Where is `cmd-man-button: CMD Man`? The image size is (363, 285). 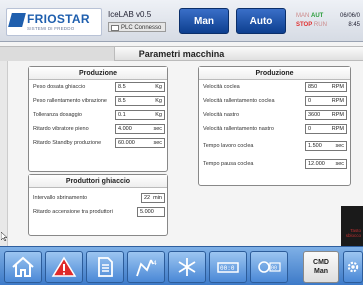 cmd-man-button: CMD Man is located at coordinates (321, 267).